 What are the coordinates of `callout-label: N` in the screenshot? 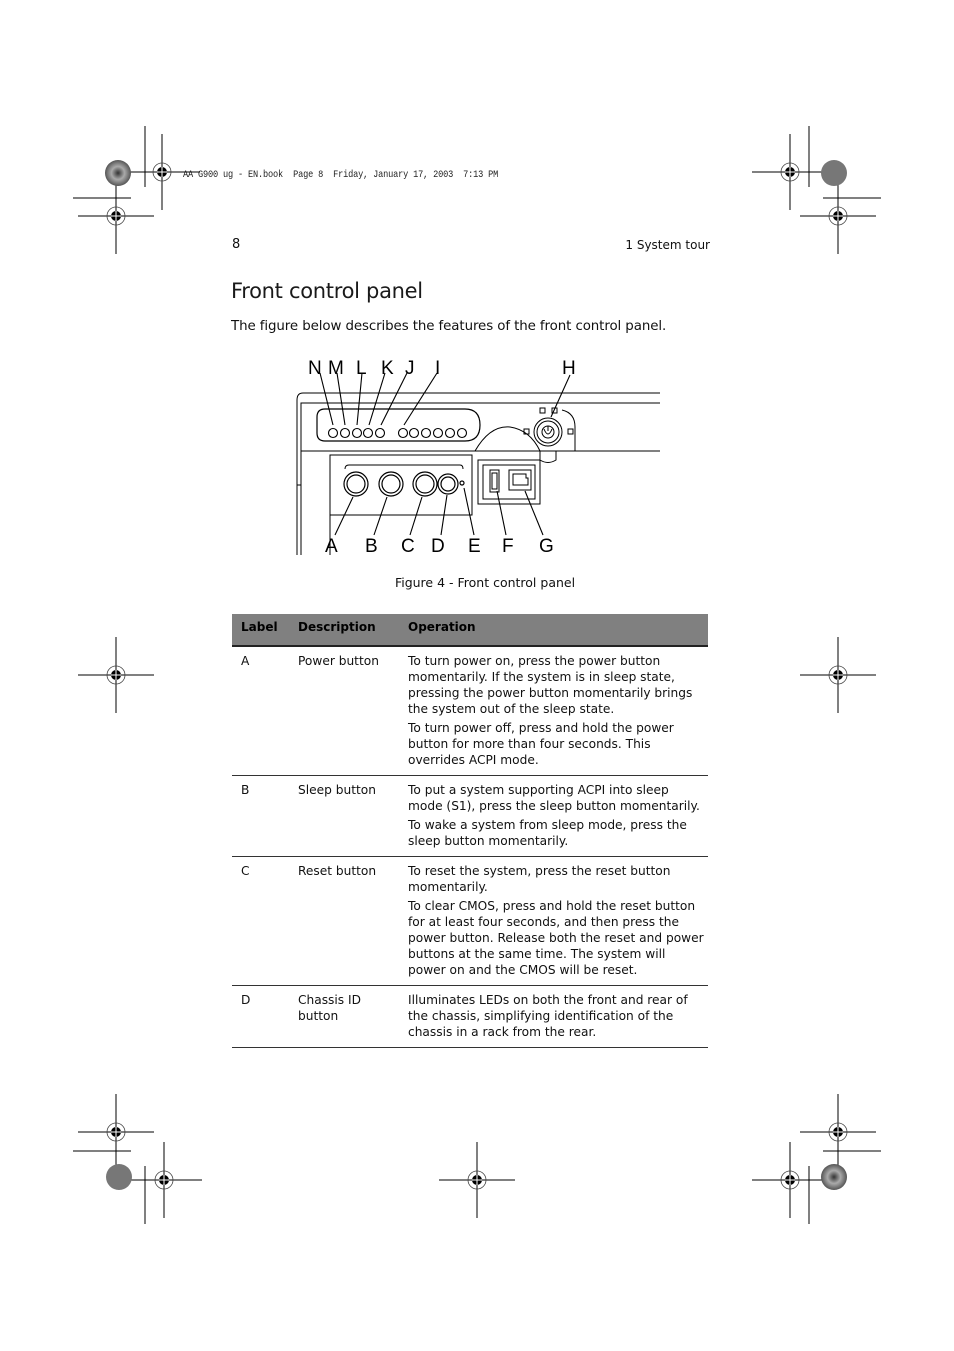 It's located at (315, 368).